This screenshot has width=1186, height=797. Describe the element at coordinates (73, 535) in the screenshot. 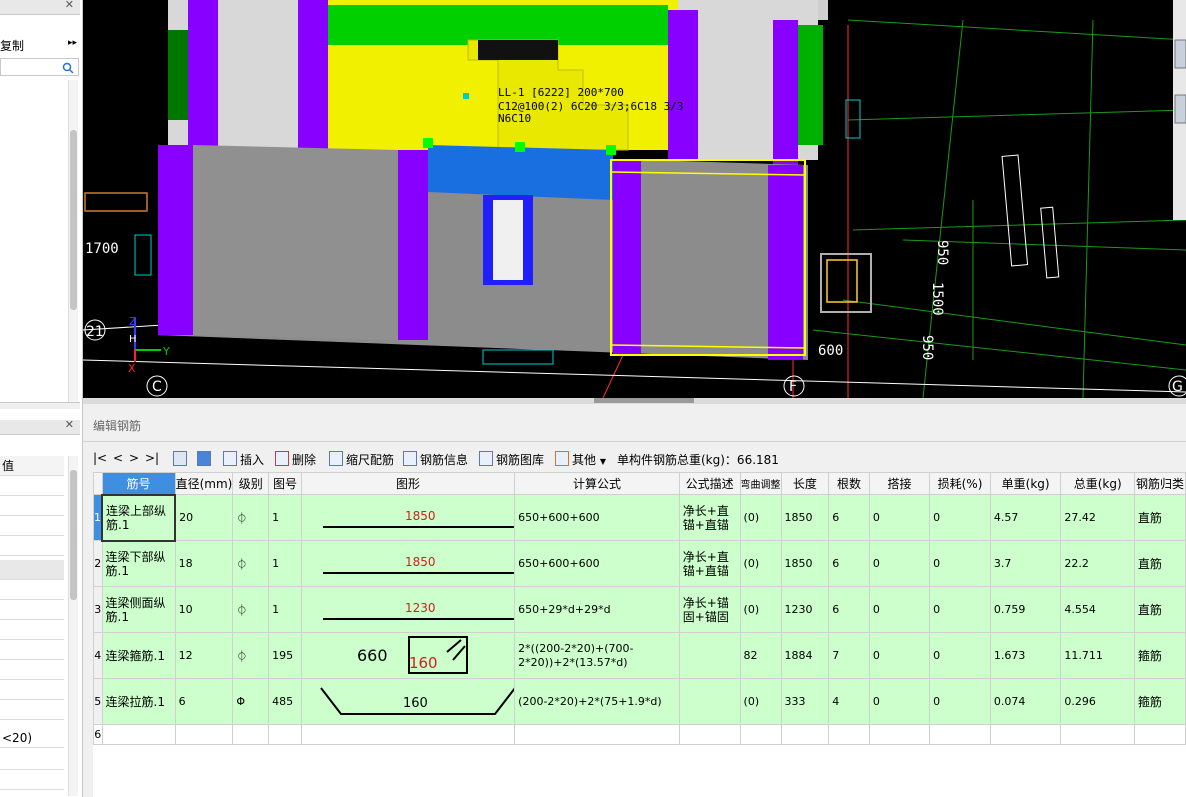

I see `property-scroll-thumb` at that location.